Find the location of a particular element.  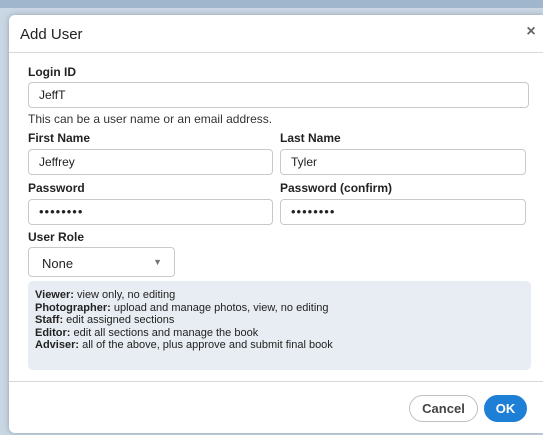

ok-button: OK is located at coordinates (505, 408).